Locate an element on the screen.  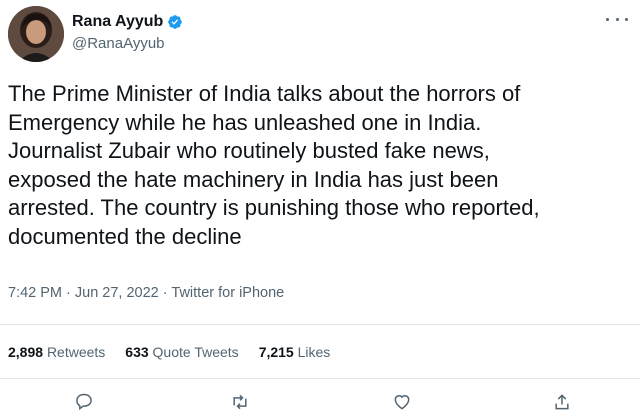
tweet-header: Rana Ayyub @RanaAyyub is located at coordinates (320, 34).